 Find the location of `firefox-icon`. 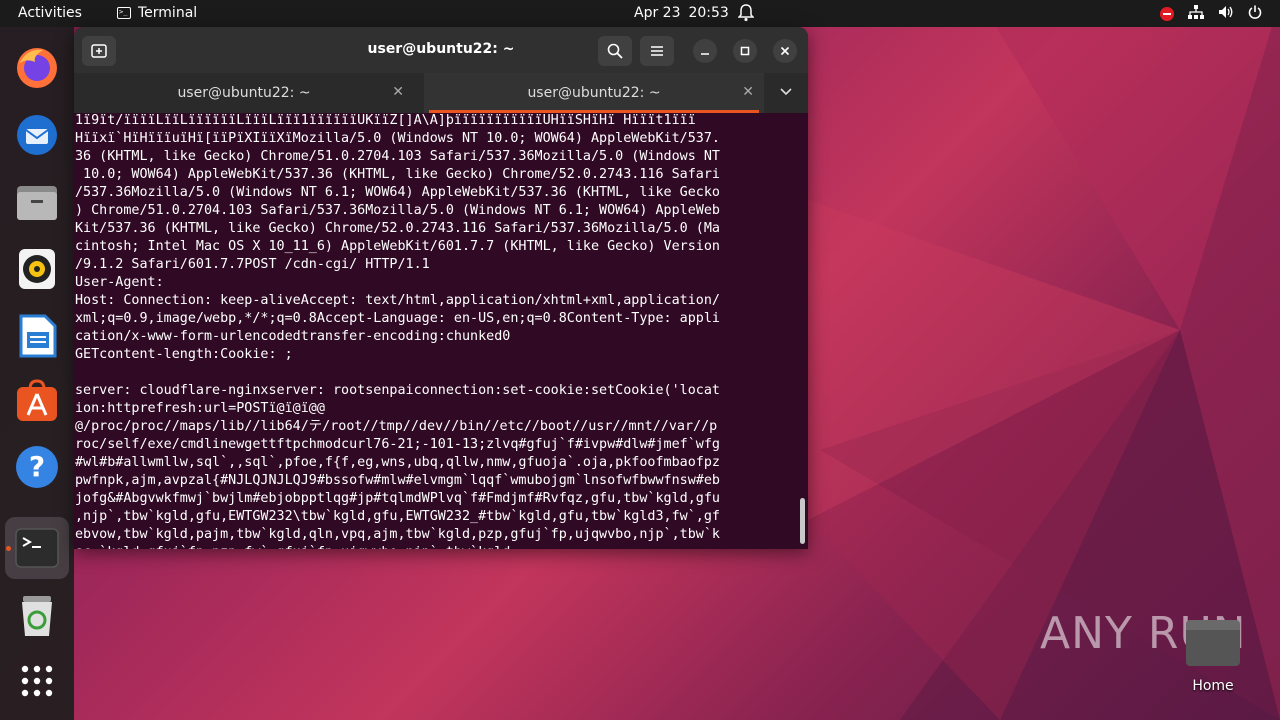

firefox-icon is located at coordinates (37, 68).